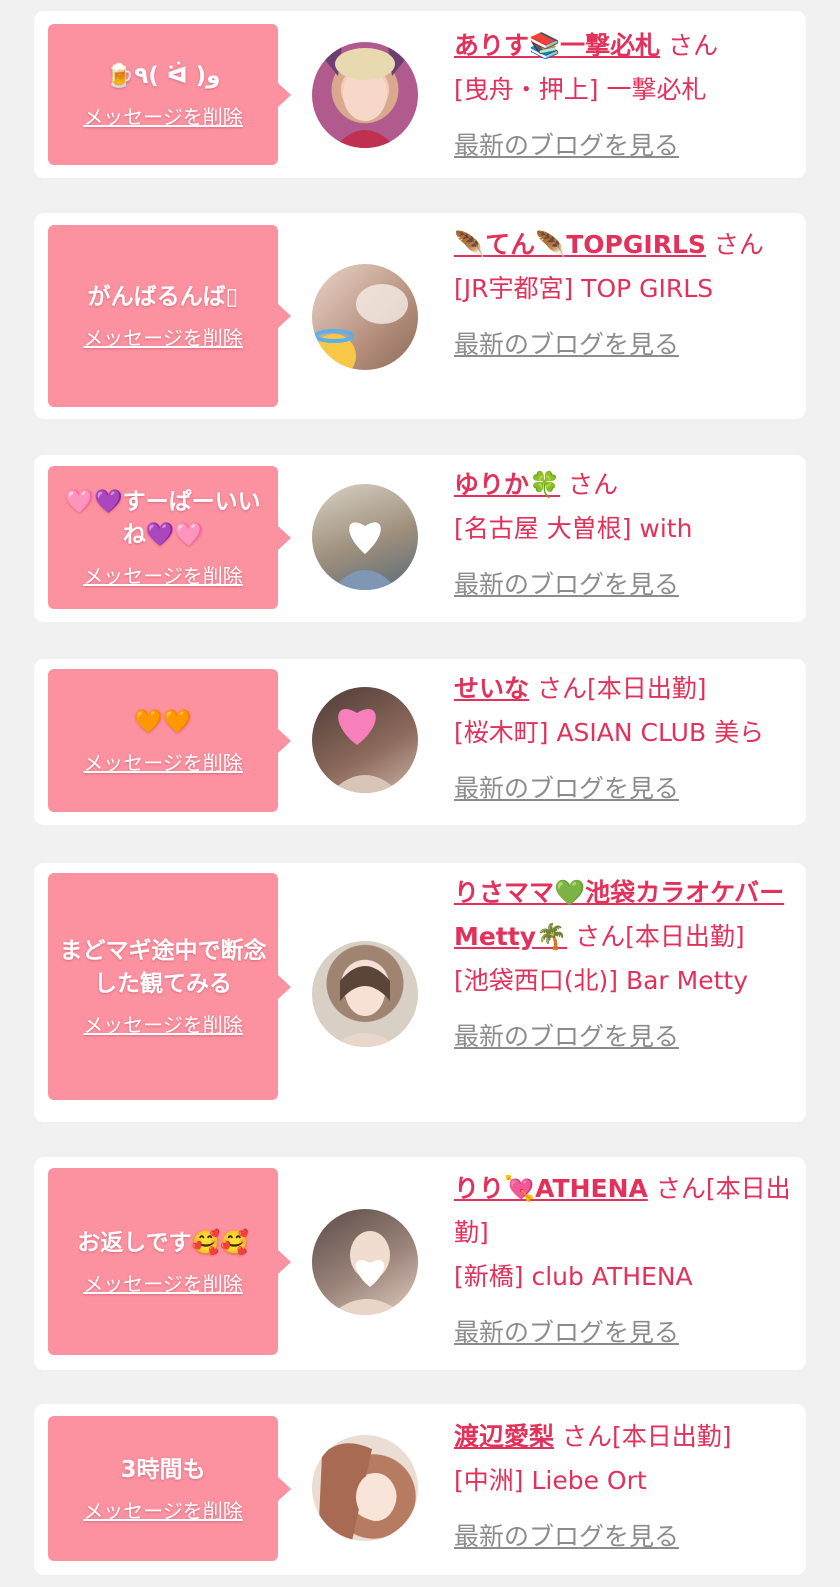 Image resolution: width=840 pixels, height=1587 pixels. Describe the element at coordinates (491, 688) in the screenshot. I see `cast-name-link: せいな` at that location.